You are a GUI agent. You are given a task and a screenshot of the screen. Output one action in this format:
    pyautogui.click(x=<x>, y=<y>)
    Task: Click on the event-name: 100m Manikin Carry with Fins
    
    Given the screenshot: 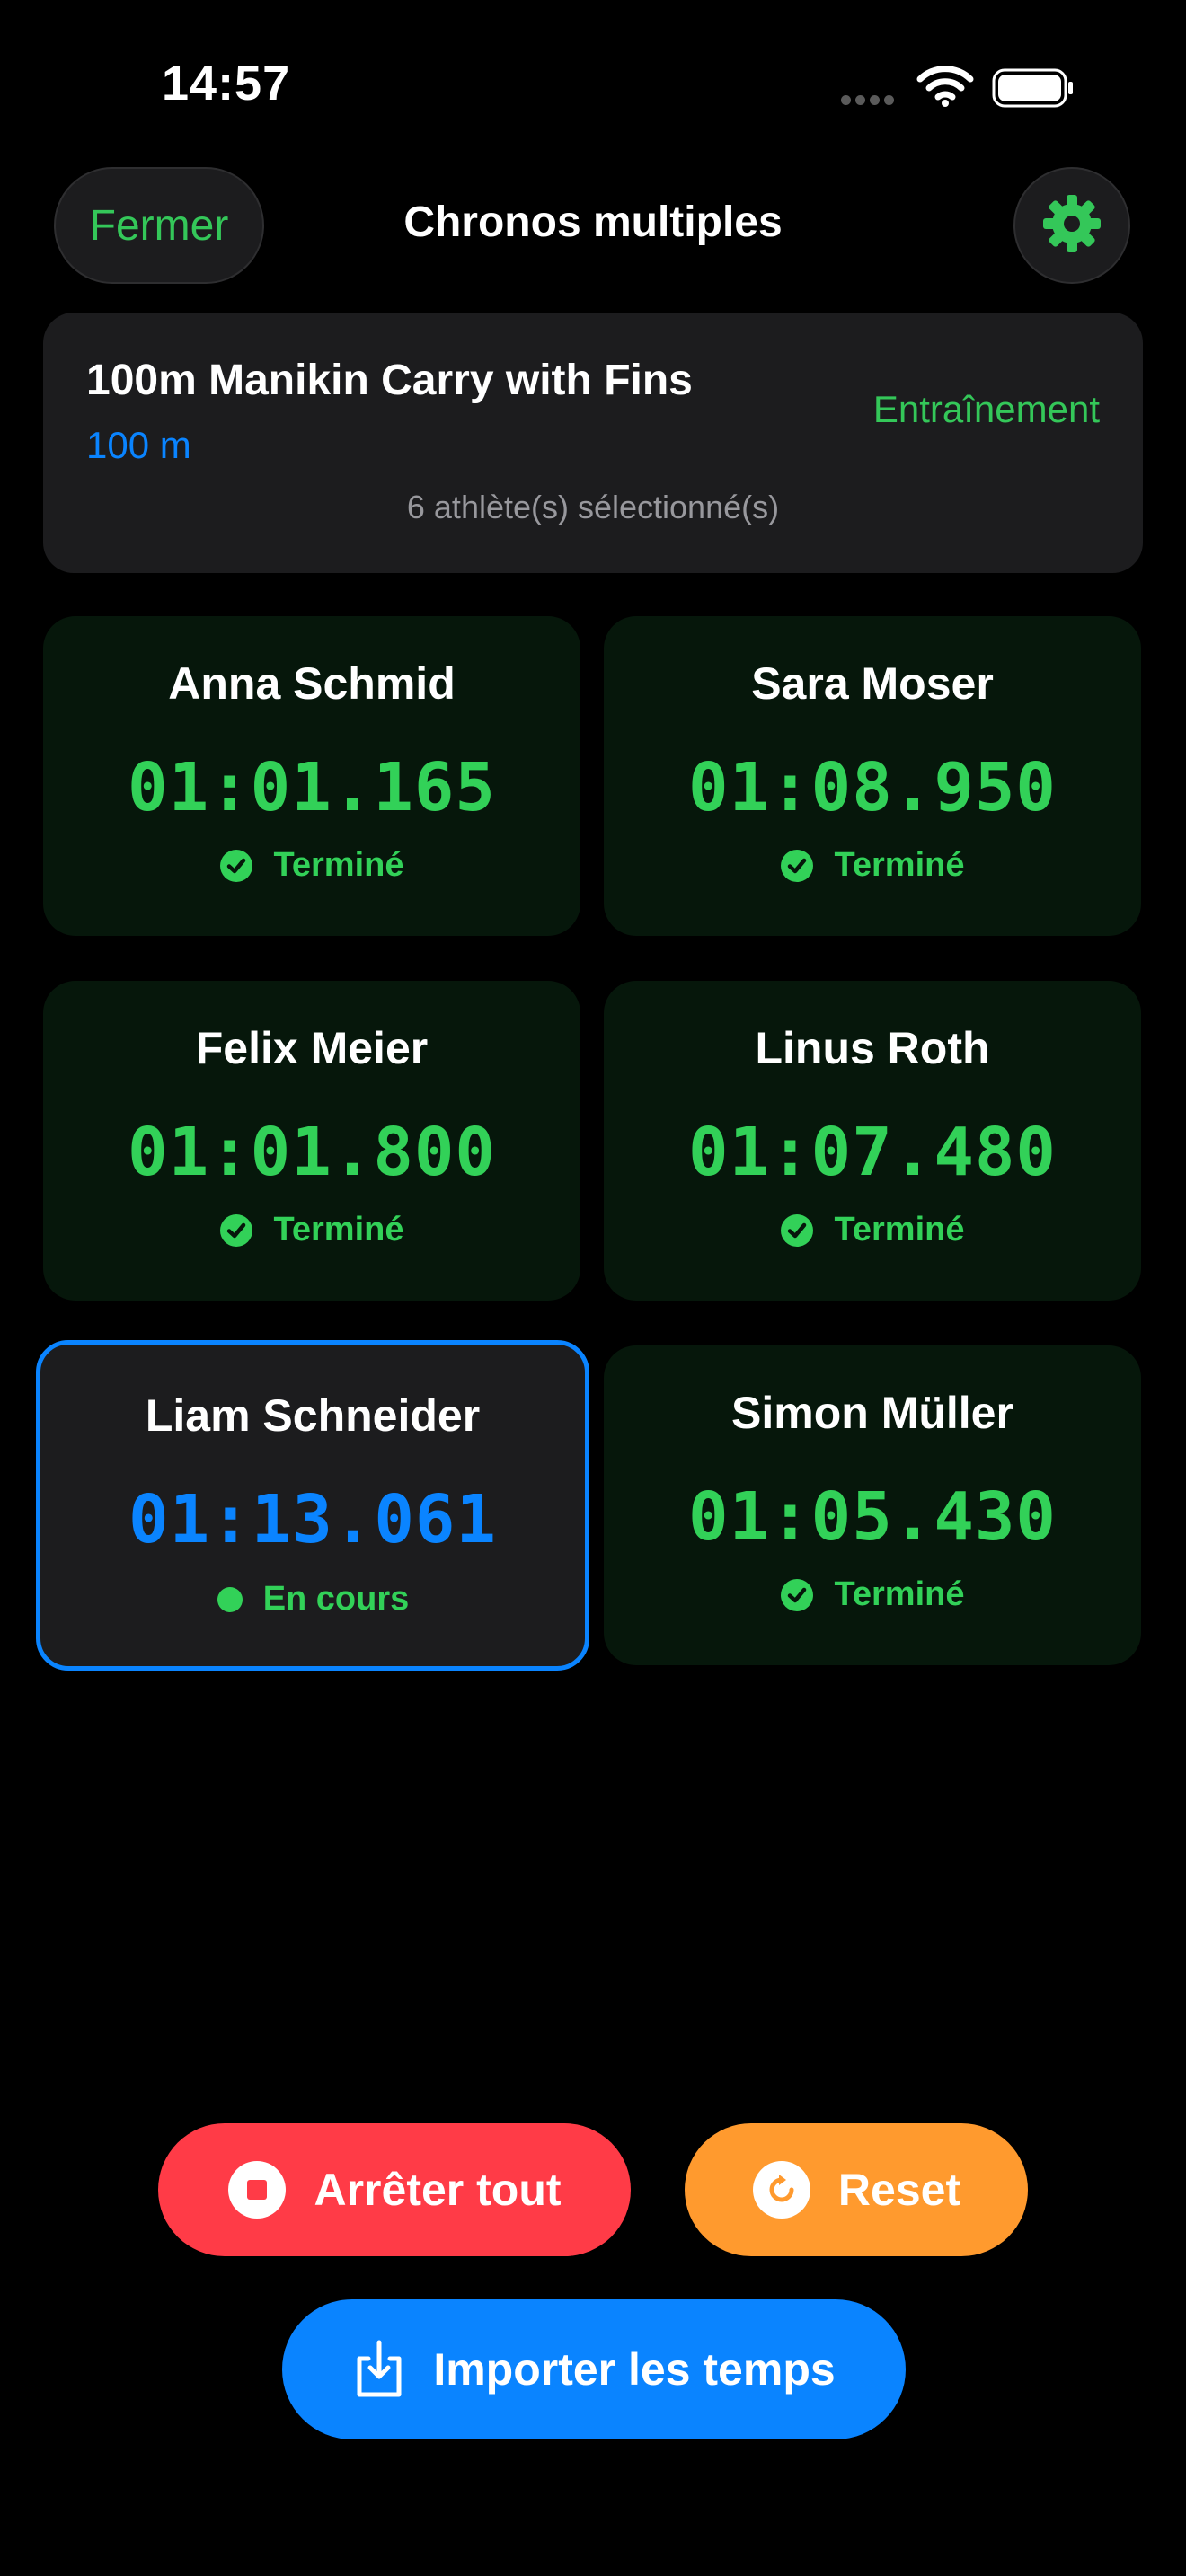 What is the action you would take?
    pyautogui.click(x=389, y=380)
    